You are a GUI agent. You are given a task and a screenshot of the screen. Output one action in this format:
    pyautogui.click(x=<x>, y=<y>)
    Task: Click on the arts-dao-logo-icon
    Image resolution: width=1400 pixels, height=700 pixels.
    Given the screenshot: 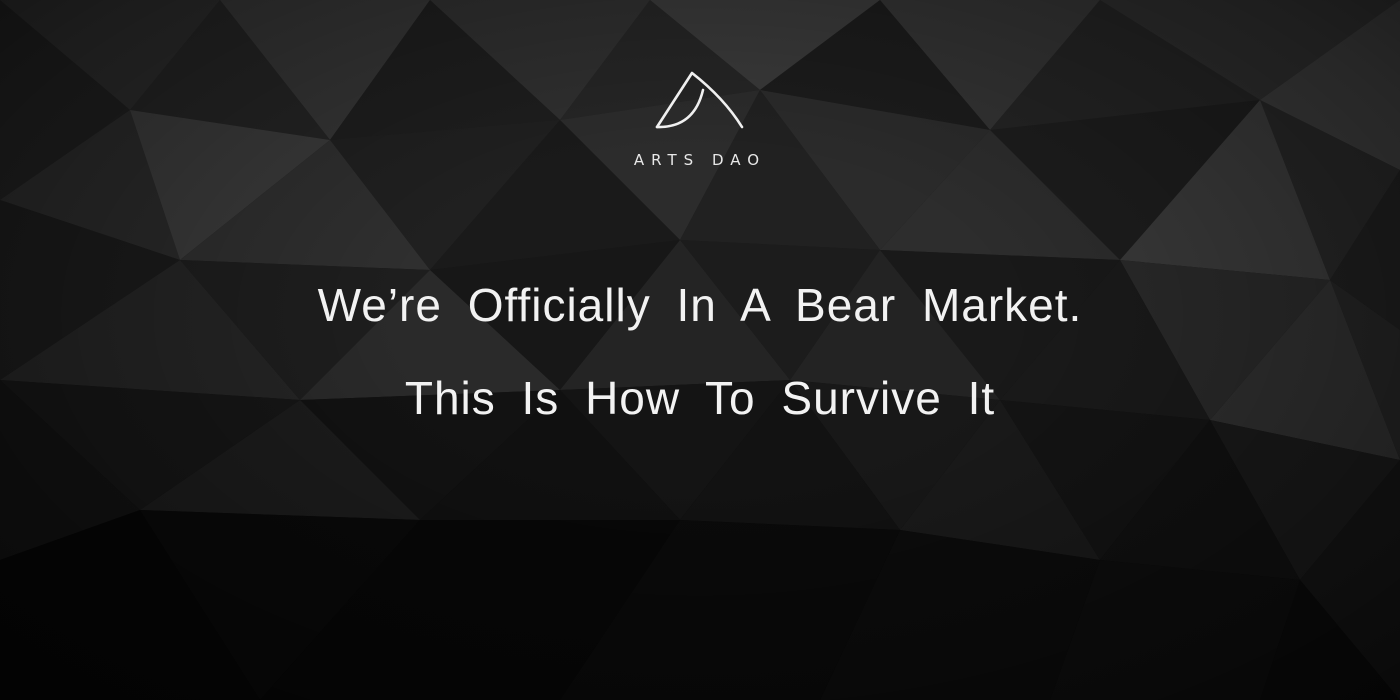 What is the action you would take?
    pyautogui.click(x=699, y=100)
    